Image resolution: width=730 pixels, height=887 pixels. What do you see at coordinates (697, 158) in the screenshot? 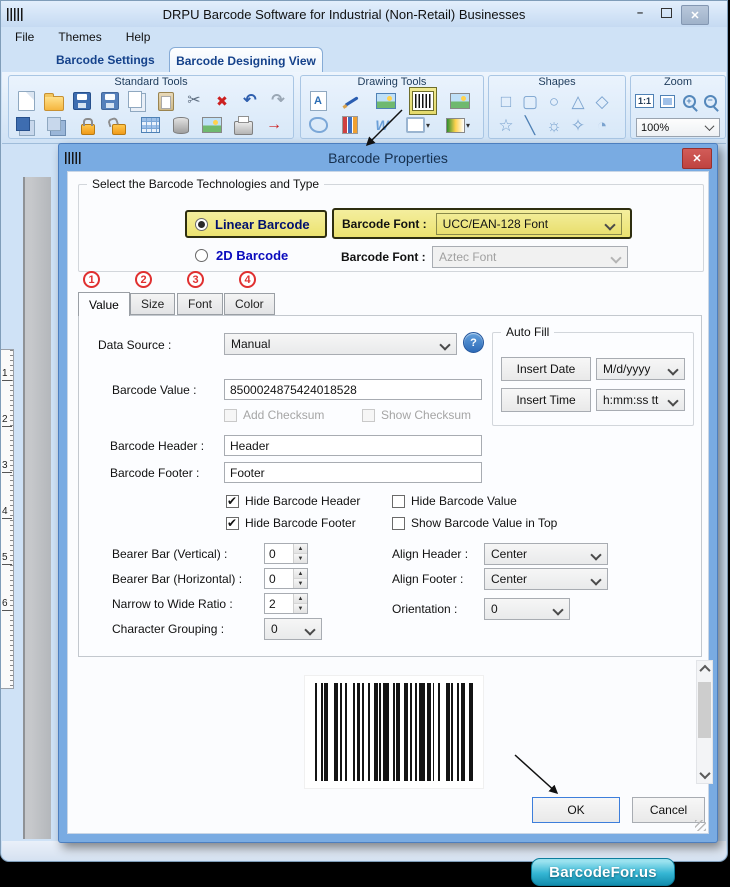
I see `dialog-close-button: ✕` at bounding box center [697, 158].